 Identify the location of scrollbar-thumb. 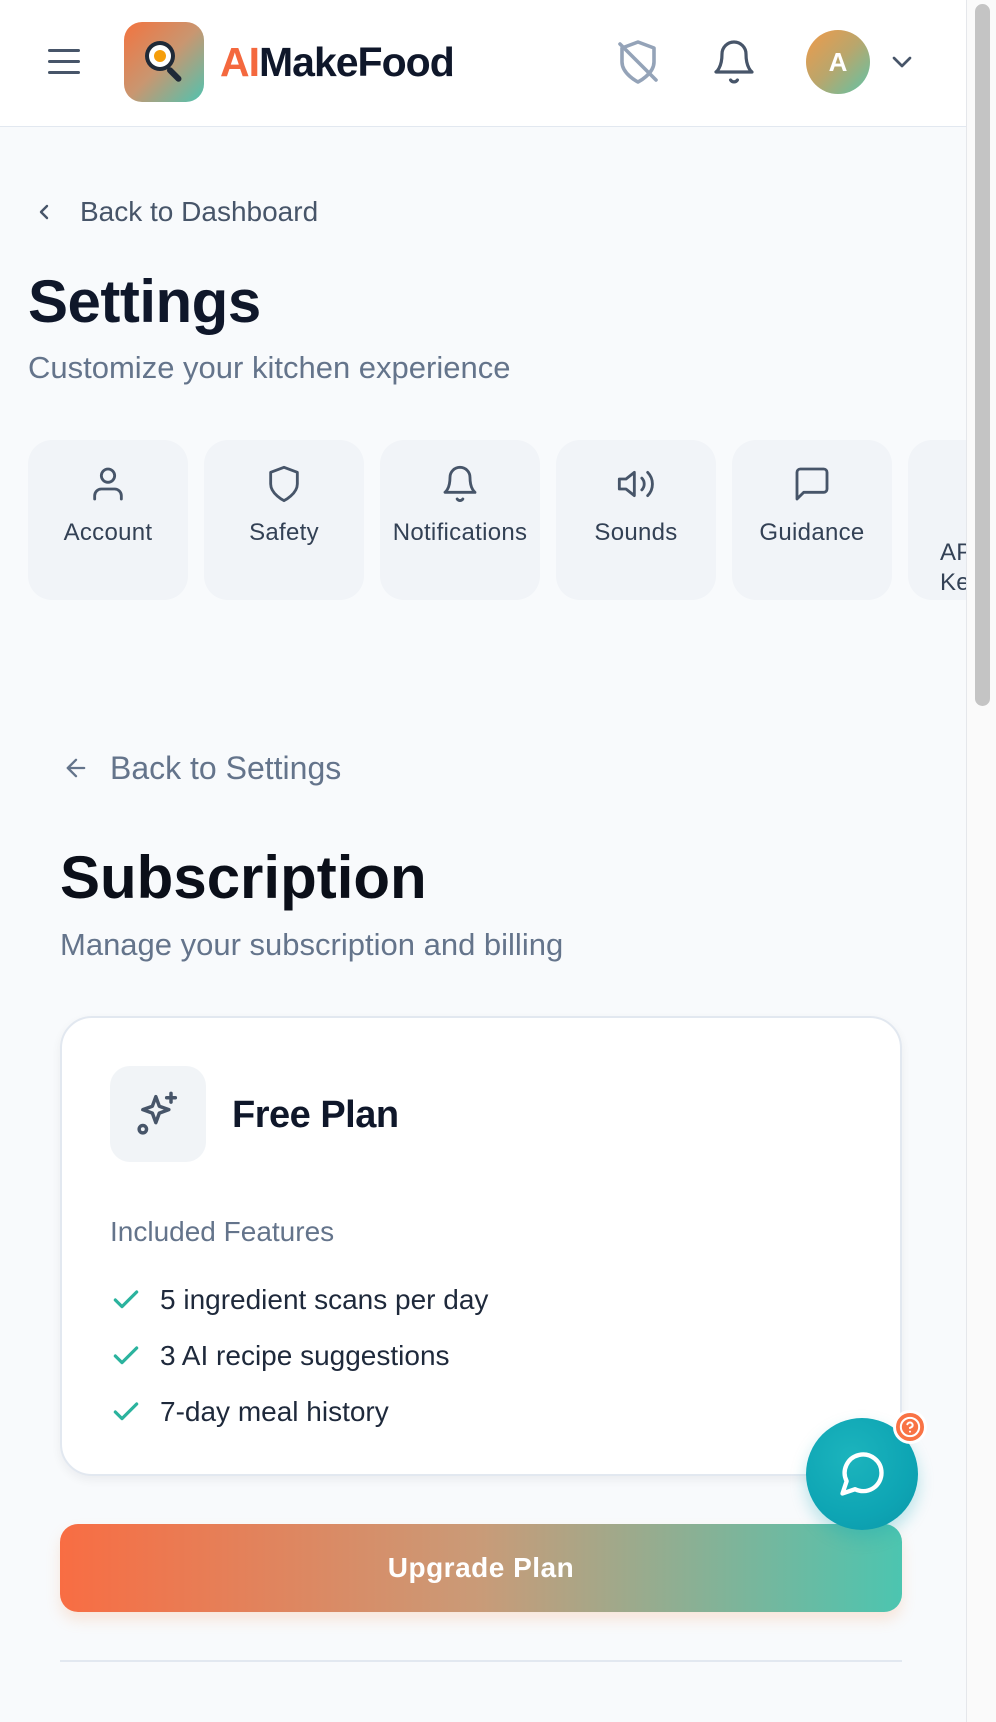
(982, 355).